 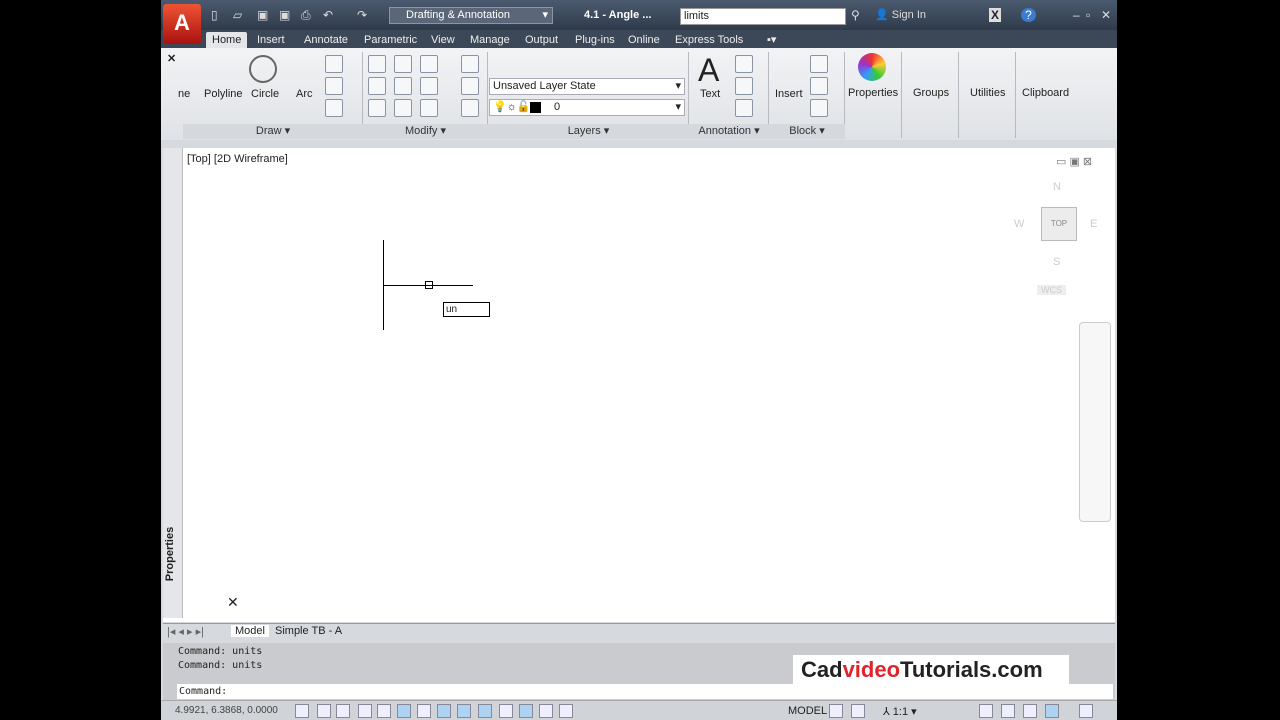 I want to click on scale-icon, so click(x=403, y=108).